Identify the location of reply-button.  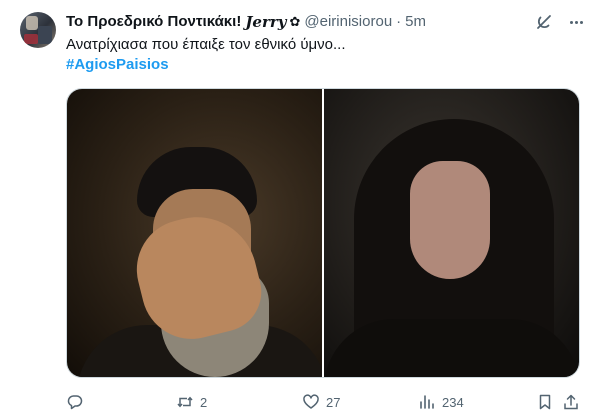
(78, 402).